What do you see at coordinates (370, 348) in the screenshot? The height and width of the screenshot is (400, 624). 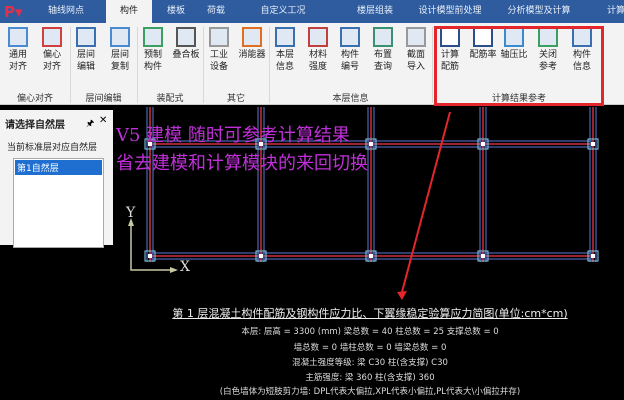 I see `info-line: 墙总数 = 0 墙柱总数 = 0 墙梁总数 = 0` at bounding box center [370, 348].